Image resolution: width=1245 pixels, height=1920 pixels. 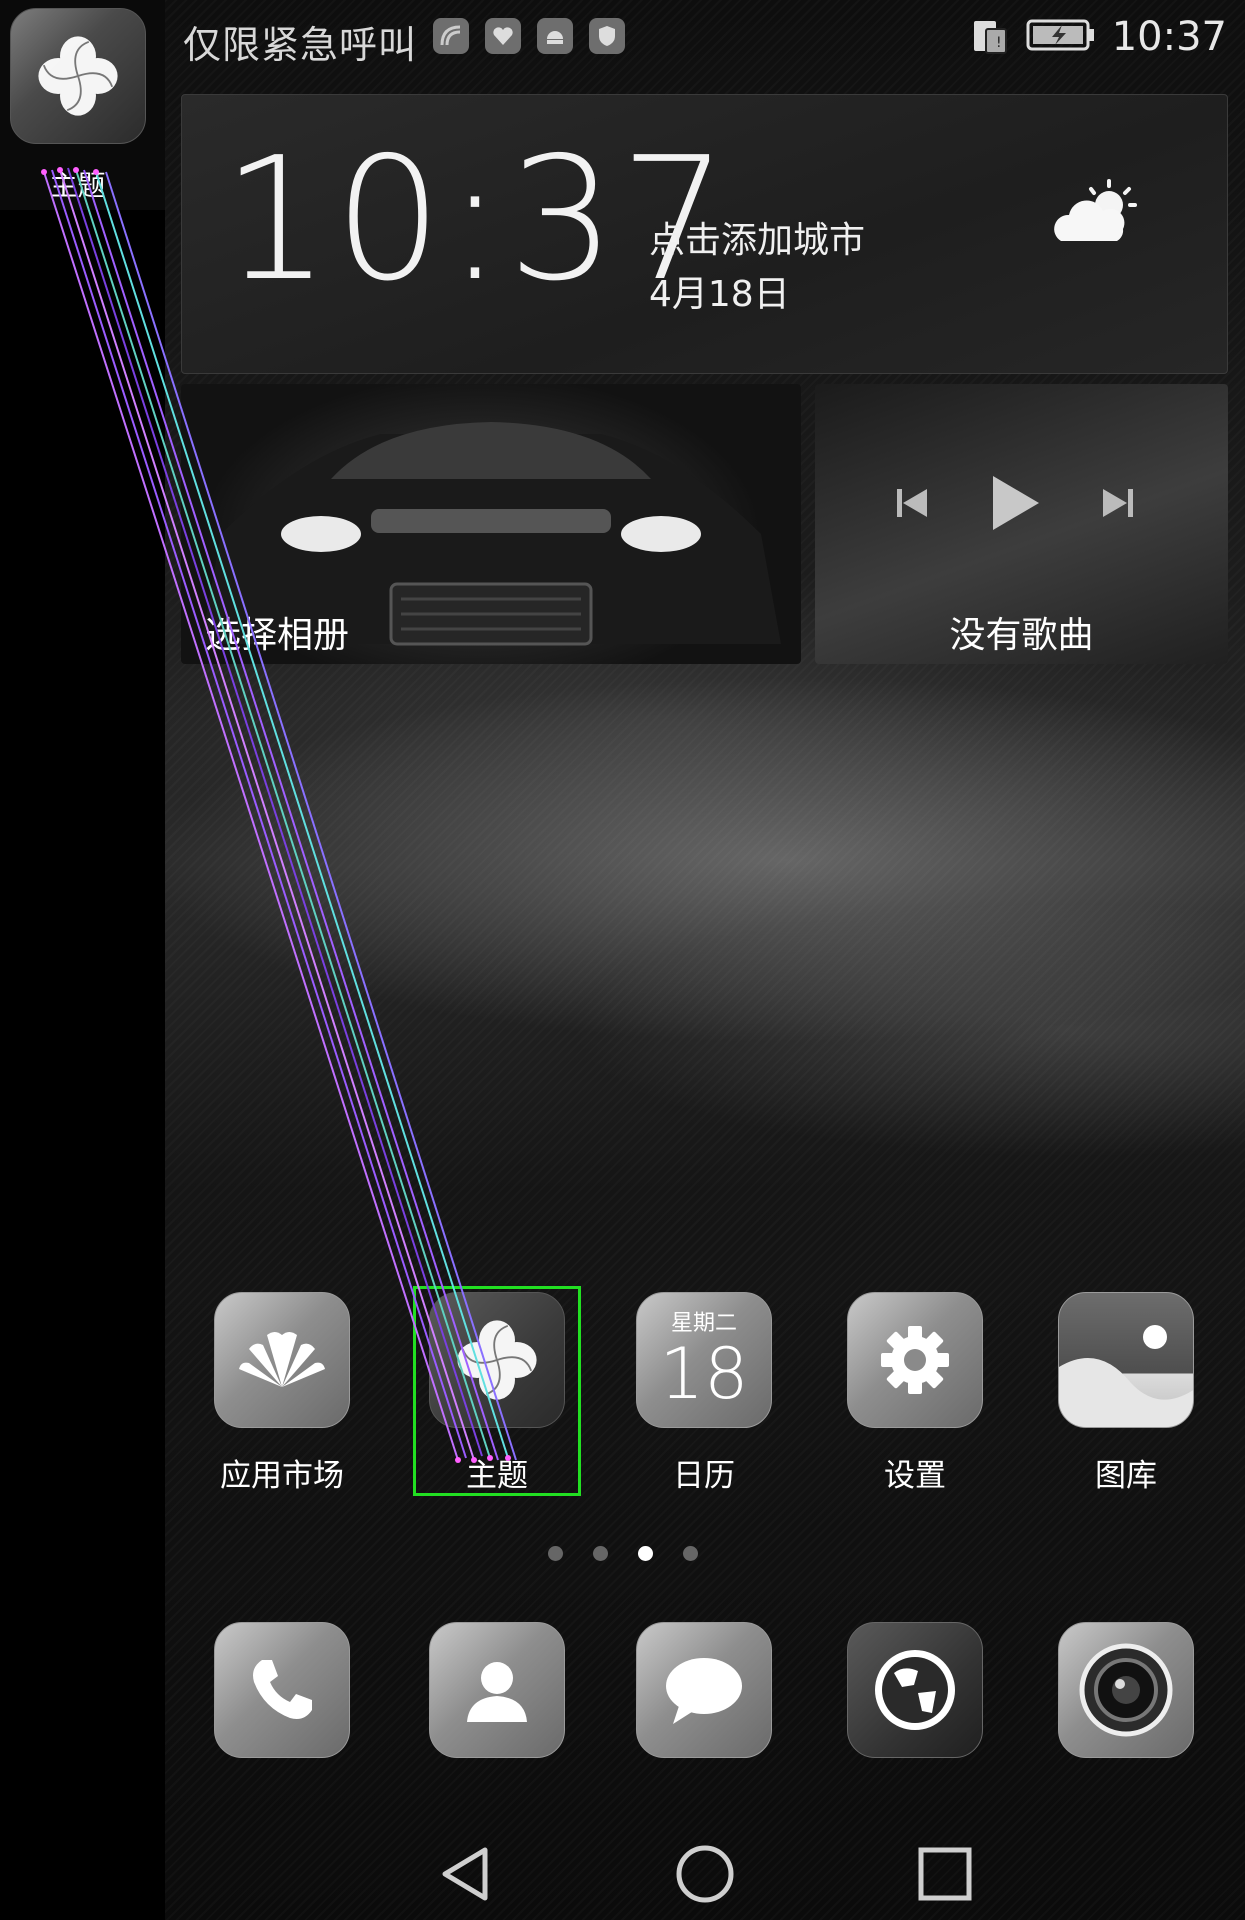 What do you see at coordinates (1097, 215) in the screenshot?
I see `partly-sunny-icon` at bounding box center [1097, 215].